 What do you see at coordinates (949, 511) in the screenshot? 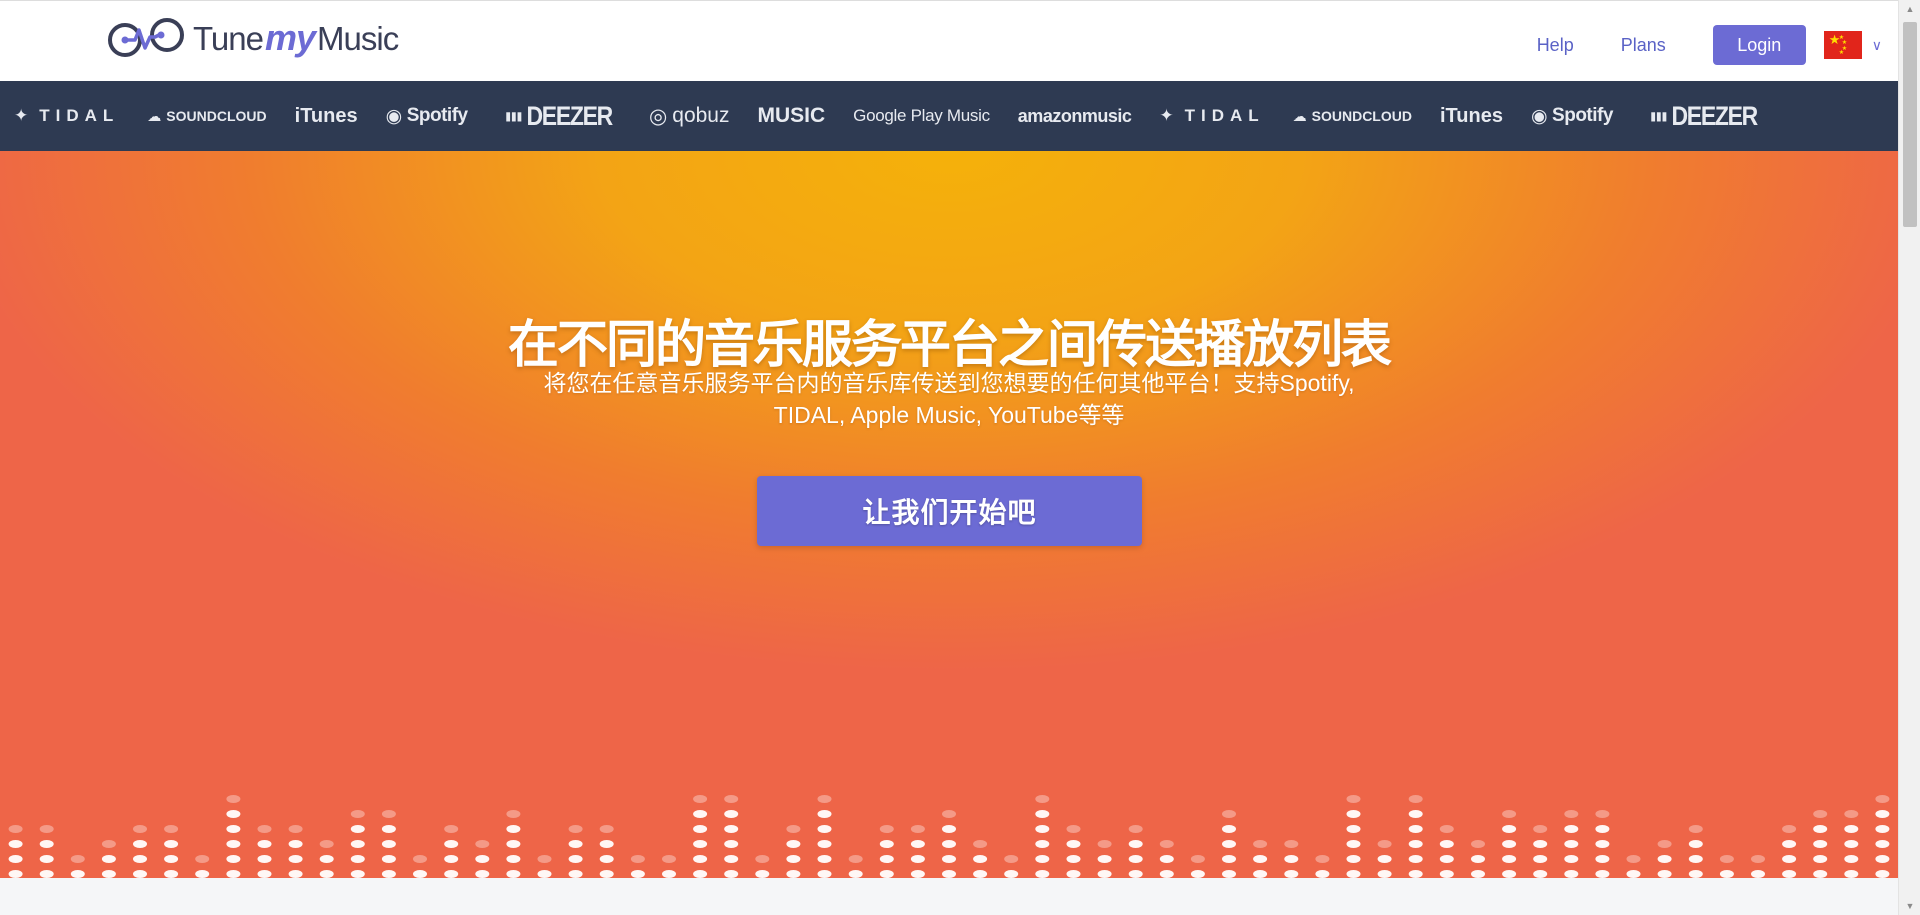
I see `get-started-button: 让我们开始吧` at bounding box center [949, 511].